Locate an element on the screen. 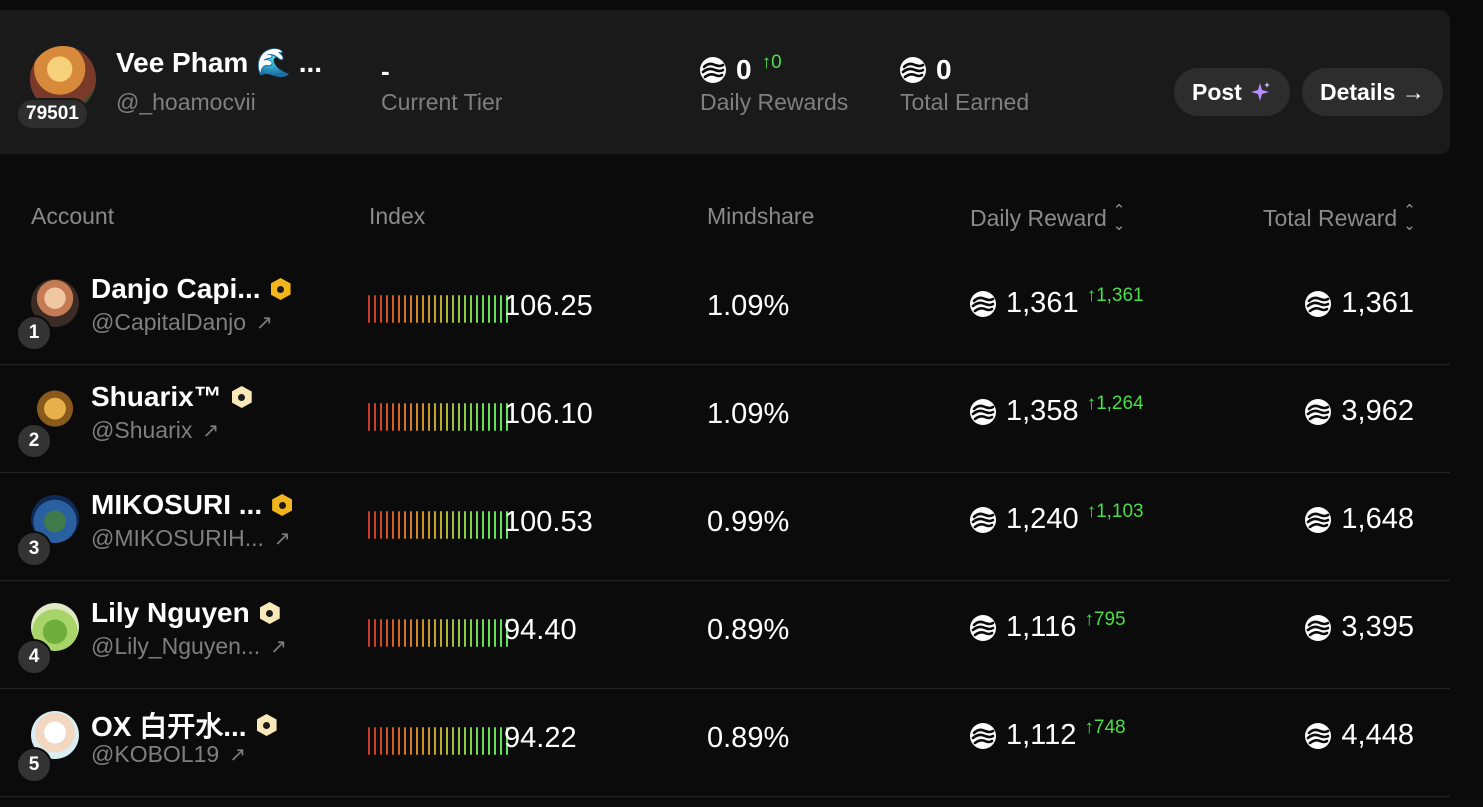 Image resolution: width=1483 pixels, height=807 pixels. account-handle-text: @Shuarix is located at coordinates (142, 430).